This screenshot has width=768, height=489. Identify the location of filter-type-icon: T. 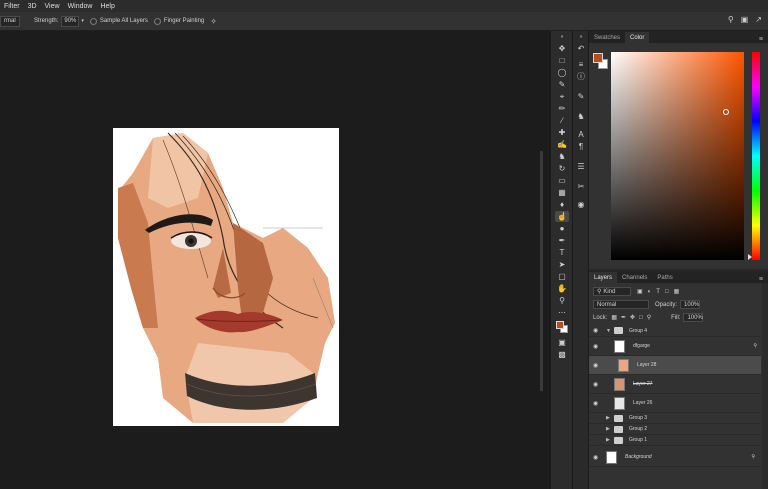
(658, 292).